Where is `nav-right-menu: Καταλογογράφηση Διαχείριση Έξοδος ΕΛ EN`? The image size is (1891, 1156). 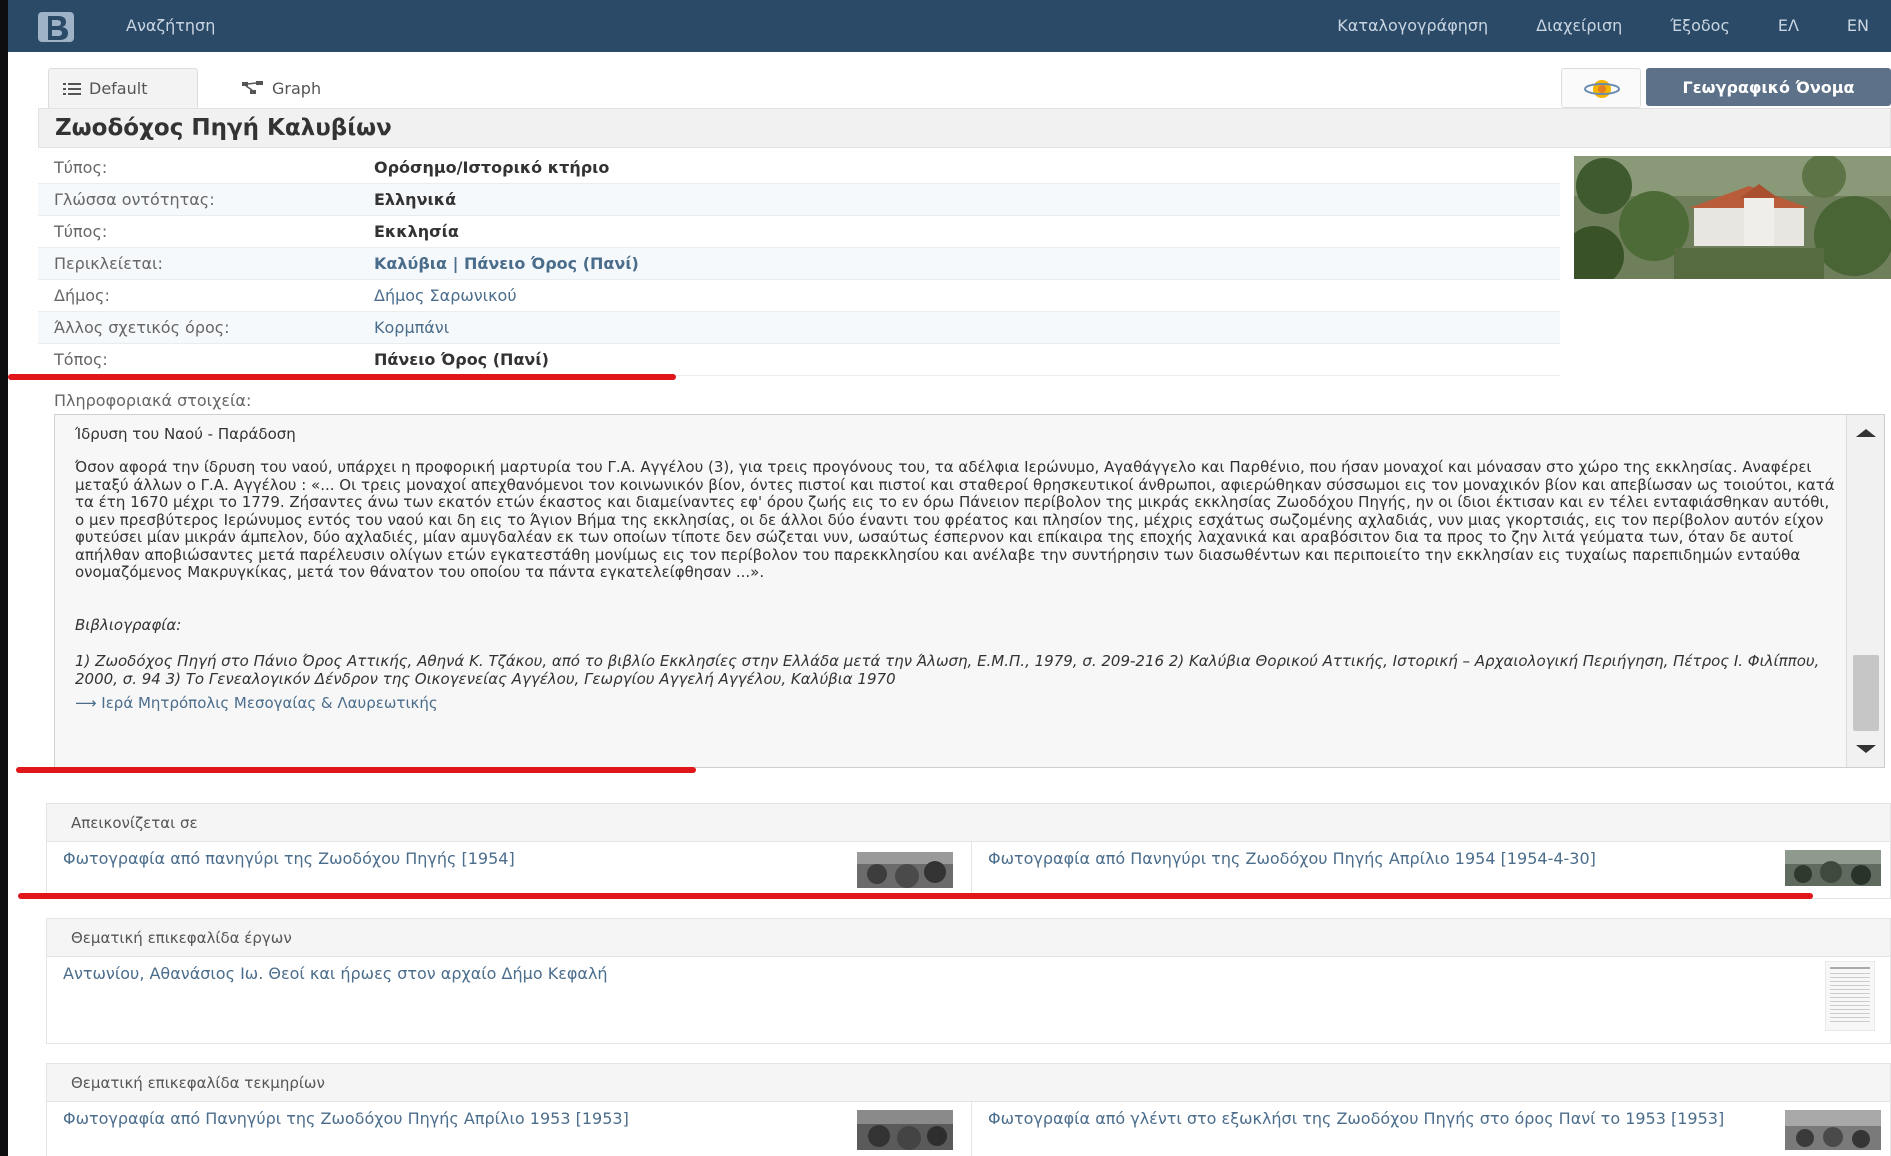
nav-right-menu: Καταλογογράφηση Διαχείριση Έξοδος ΕΛ EN is located at coordinates (1590, 25).